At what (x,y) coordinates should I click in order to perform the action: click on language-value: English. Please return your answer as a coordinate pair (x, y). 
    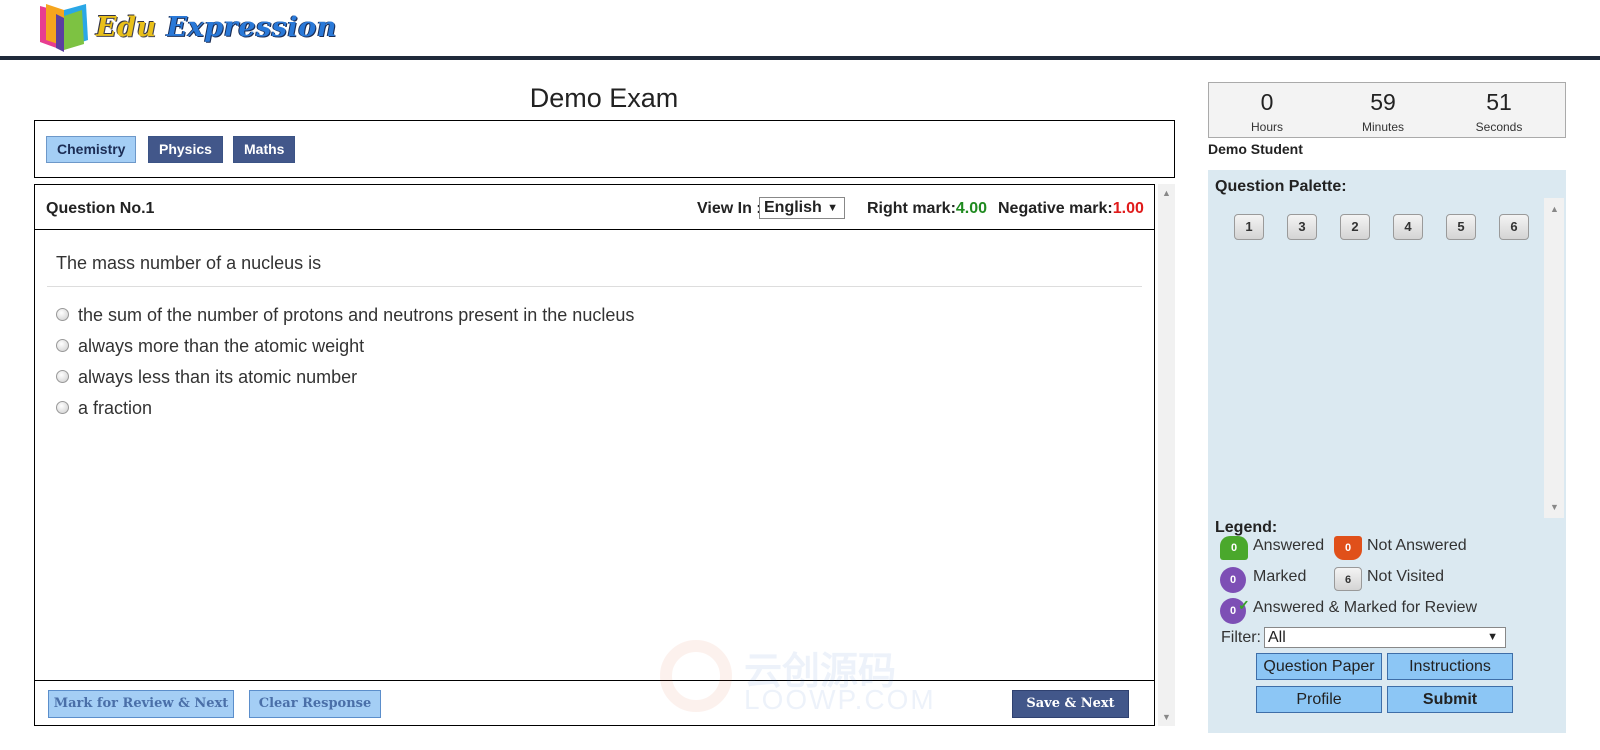
    Looking at the image, I should click on (793, 207).